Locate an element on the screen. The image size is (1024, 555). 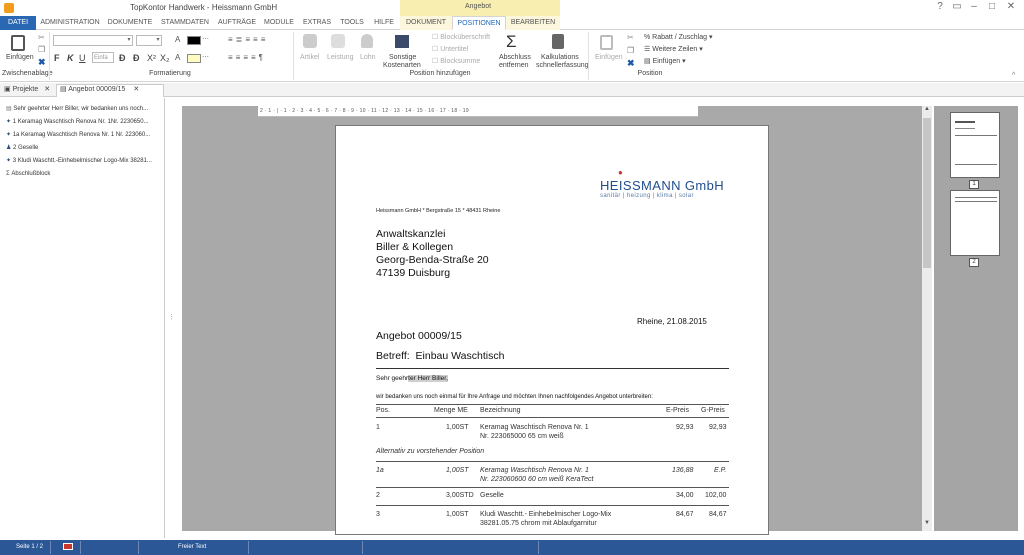
thumb-table is located at coordinates (976, 150).